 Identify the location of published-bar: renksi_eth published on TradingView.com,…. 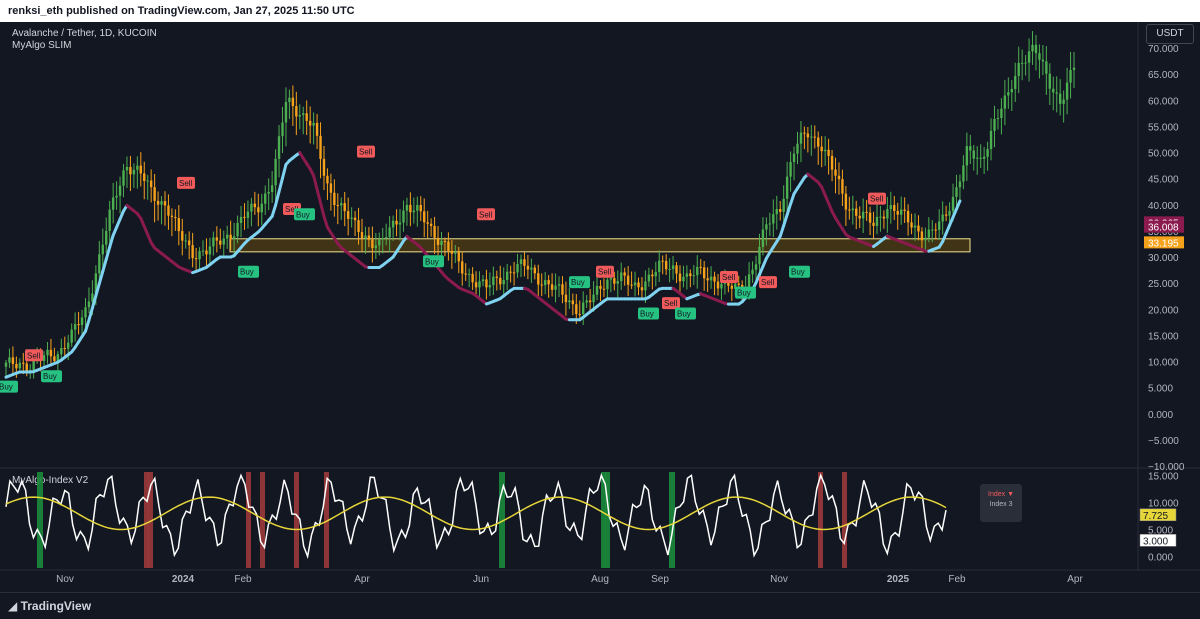
(600, 11).